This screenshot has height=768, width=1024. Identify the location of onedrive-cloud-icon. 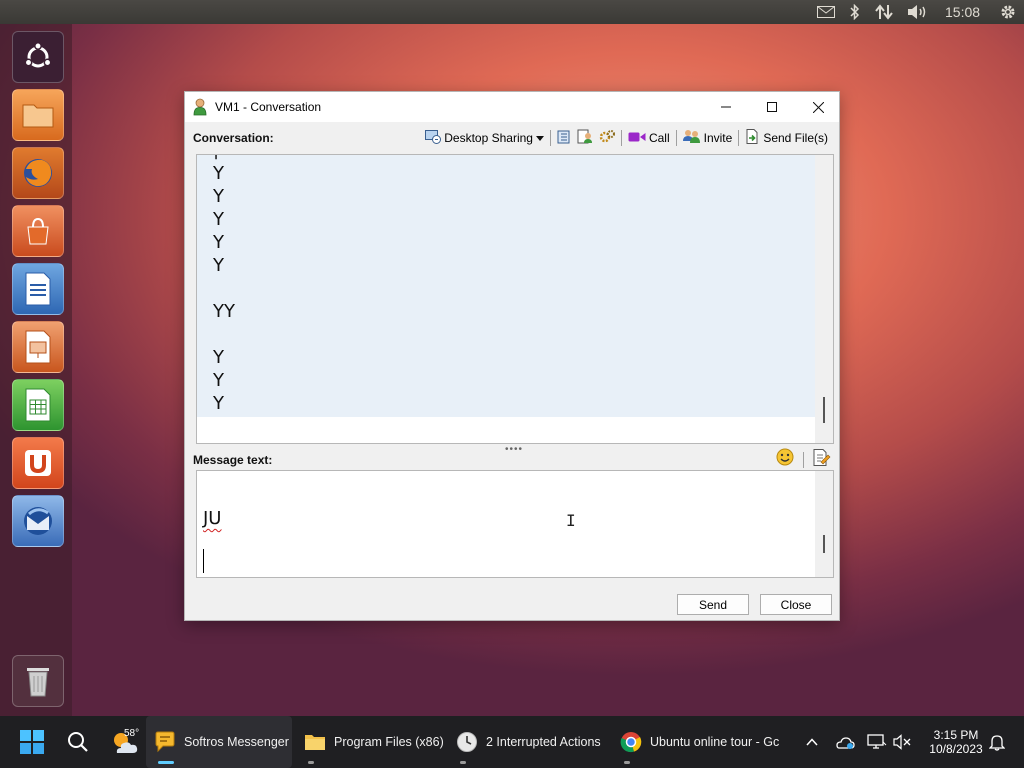
(845, 742).